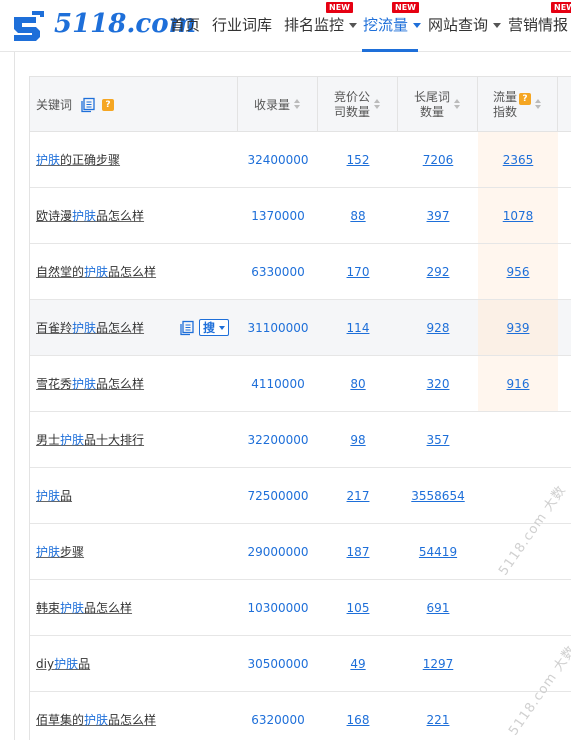 The height and width of the screenshot is (740, 571). Describe the element at coordinates (432, 105) in the screenshot. I see `col-header-label: 长尾词 数量` at that location.